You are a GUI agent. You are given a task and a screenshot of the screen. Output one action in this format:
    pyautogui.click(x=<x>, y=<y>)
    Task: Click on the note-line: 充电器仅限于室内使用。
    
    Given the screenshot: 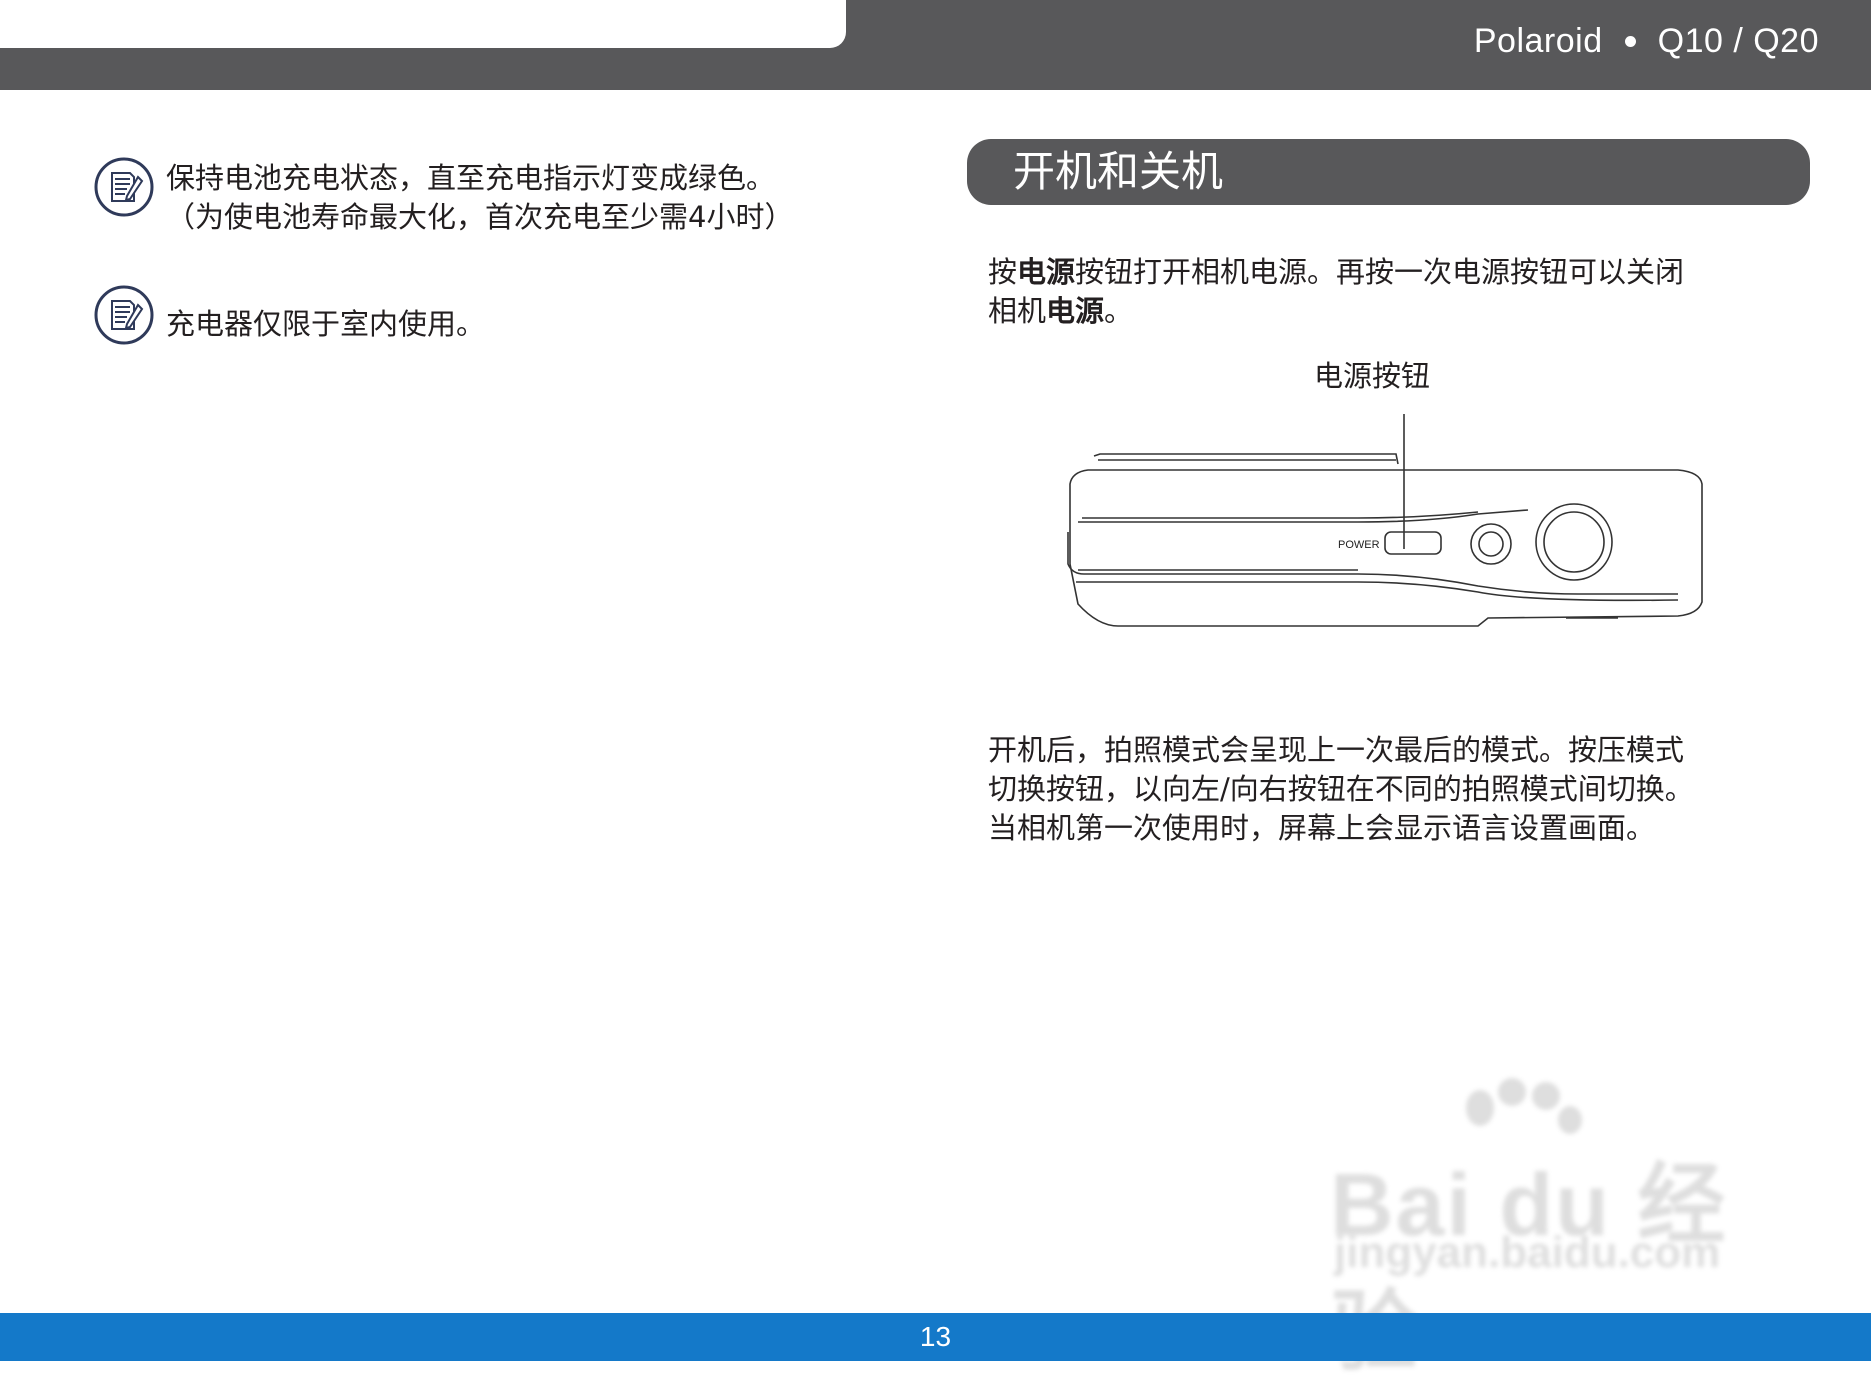 What is the action you would take?
    pyautogui.click(x=326, y=324)
    